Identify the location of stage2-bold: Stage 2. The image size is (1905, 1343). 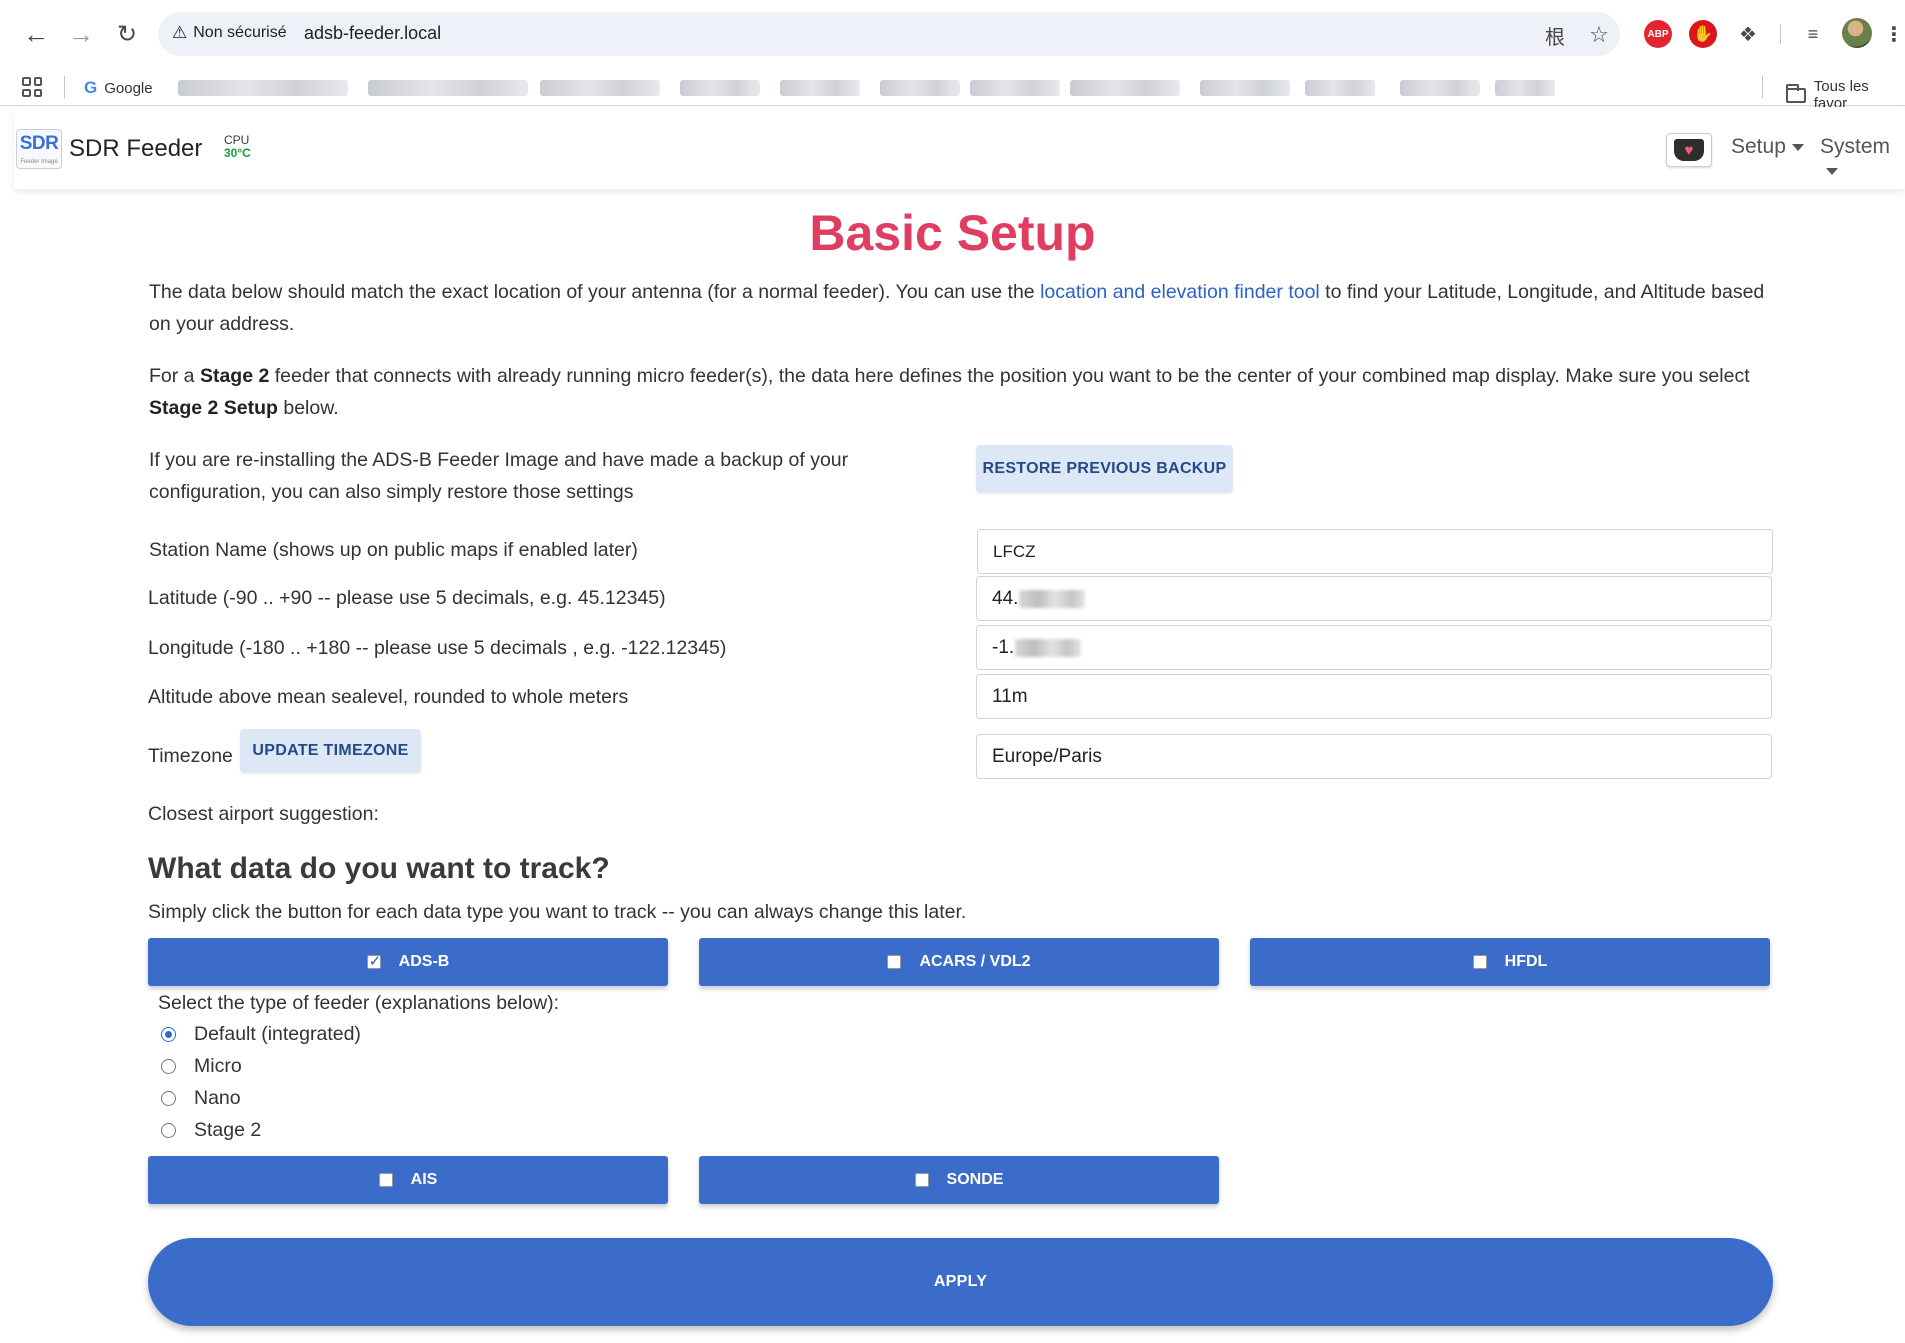
(234, 376).